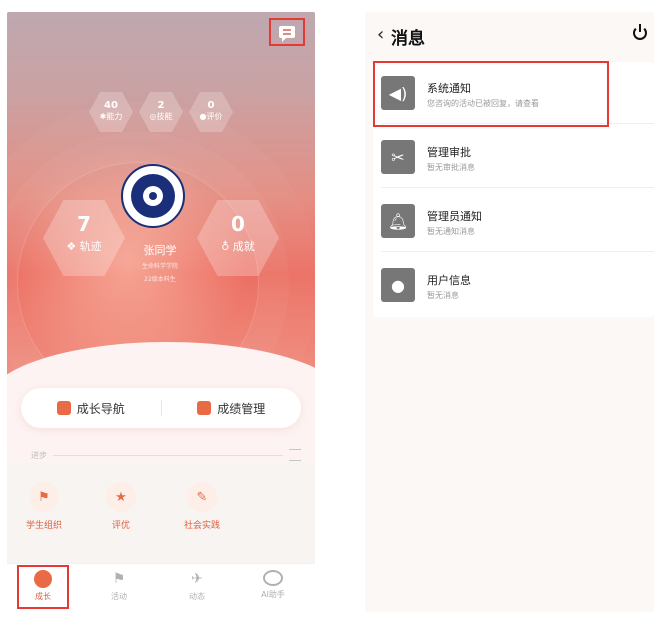 The height and width of the screenshot is (617, 654). Describe the element at coordinates (121, 497) in the screenshot. I see `trophy-icon: ★` at that location.